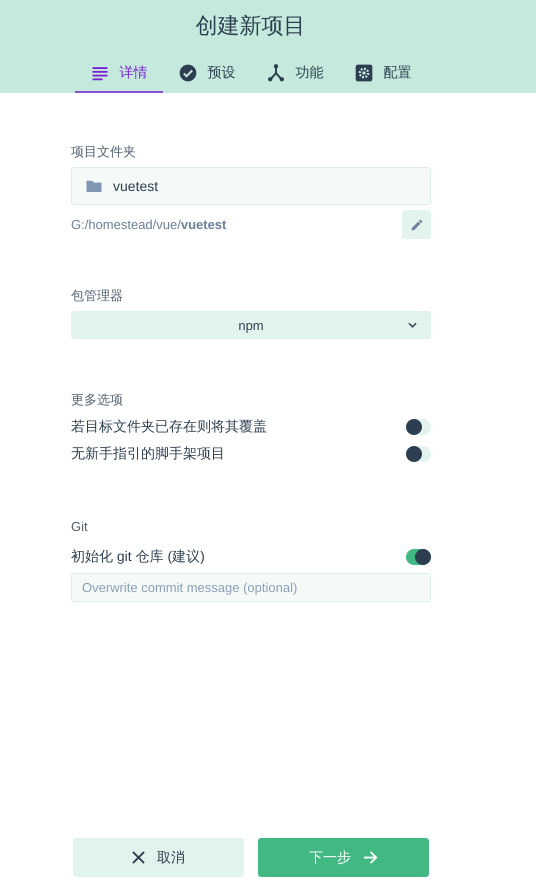  Describe the element at coordinates (80, 527) in the screenshot. I see `section-label: Git` at that location.